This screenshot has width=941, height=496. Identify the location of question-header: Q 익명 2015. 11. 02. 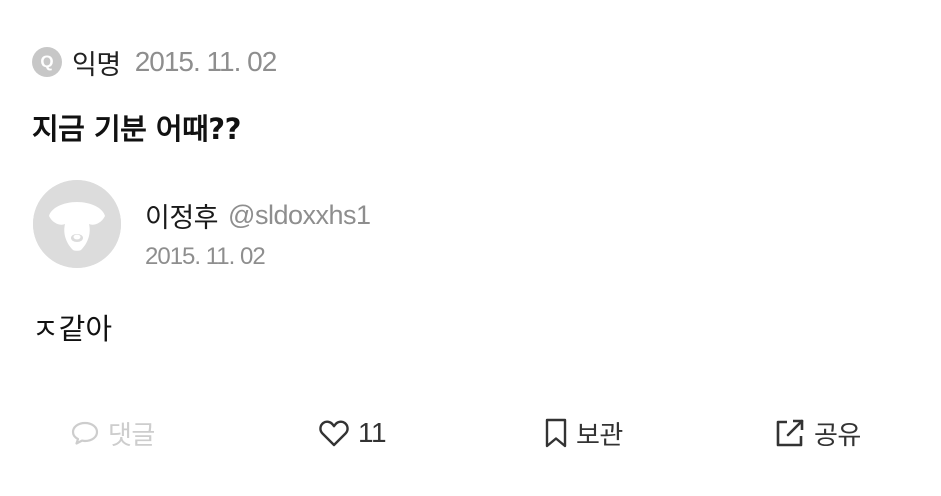
(155, 62).